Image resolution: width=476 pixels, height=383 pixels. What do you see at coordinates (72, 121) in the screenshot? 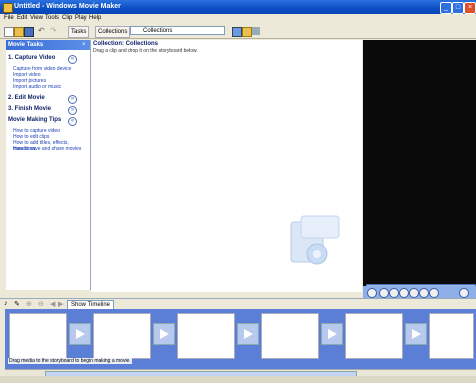
I see `collapse-tips-icon: «` at bounding box center [72, 121].